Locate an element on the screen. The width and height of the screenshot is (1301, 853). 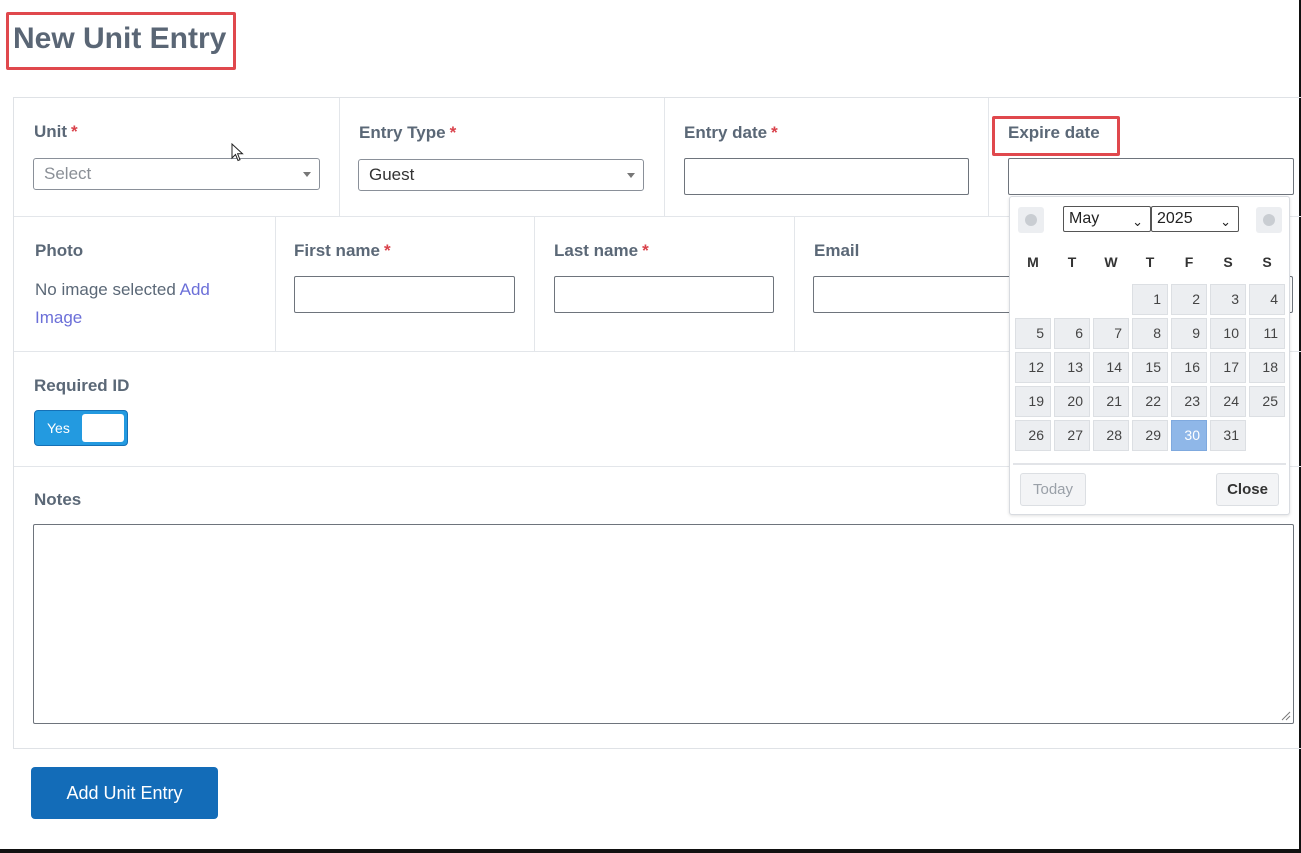
calendar-day: 25 is located at coordinates (1267, 401).